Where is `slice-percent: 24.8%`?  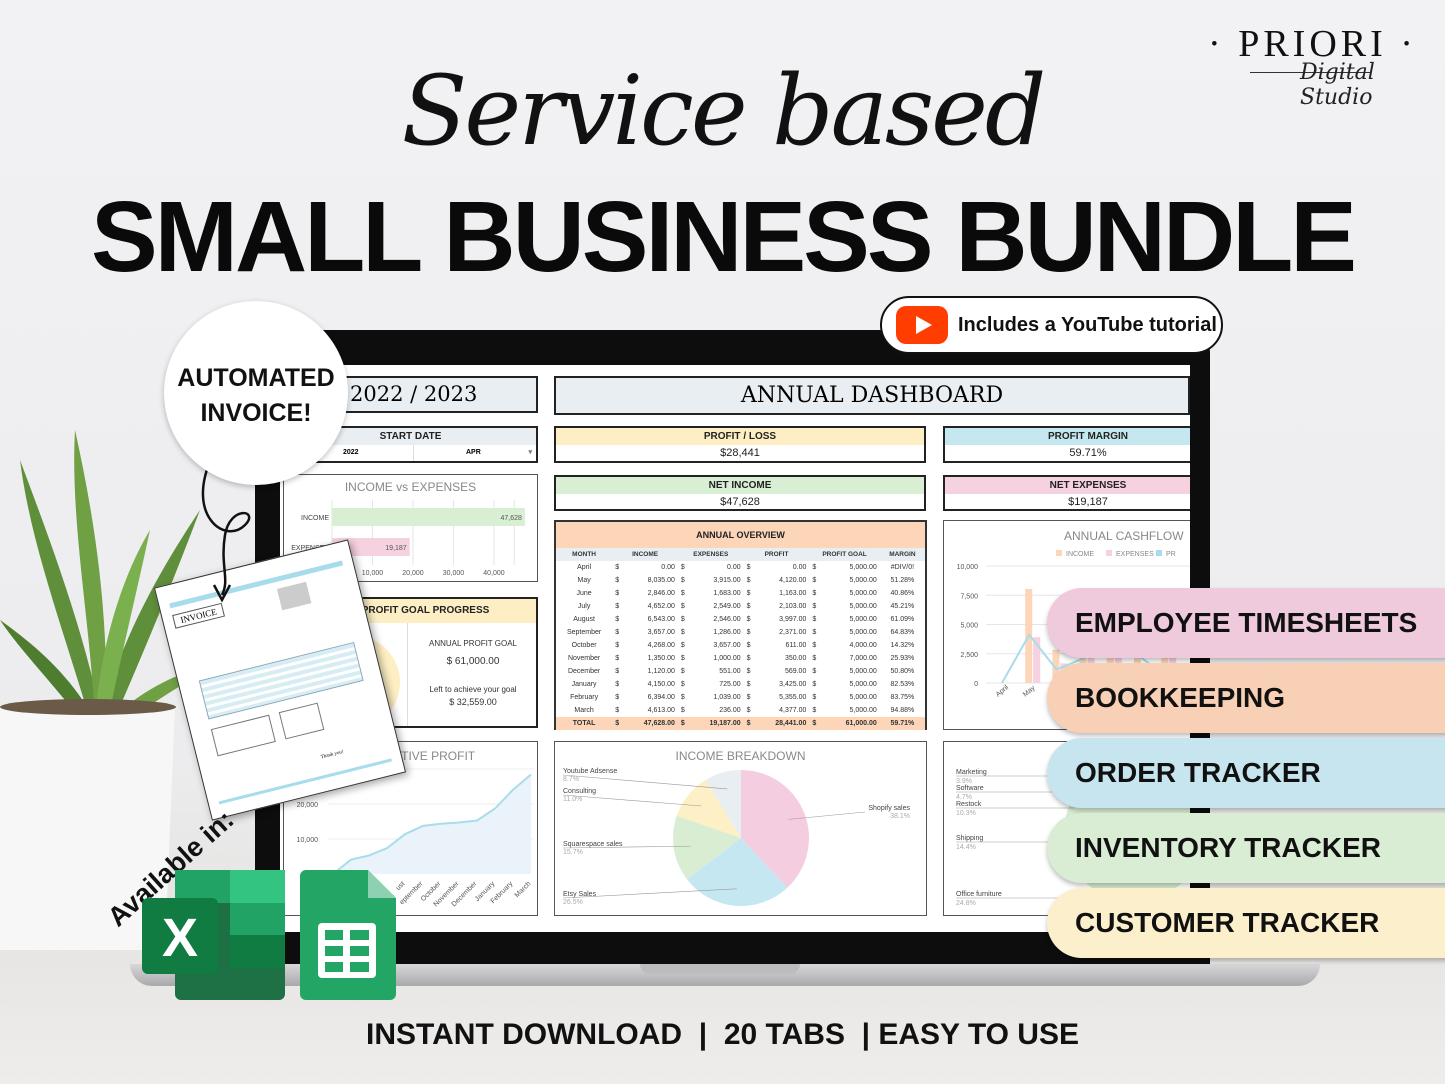
slice-percent: 24.8% is located at coordinates (966, 903).